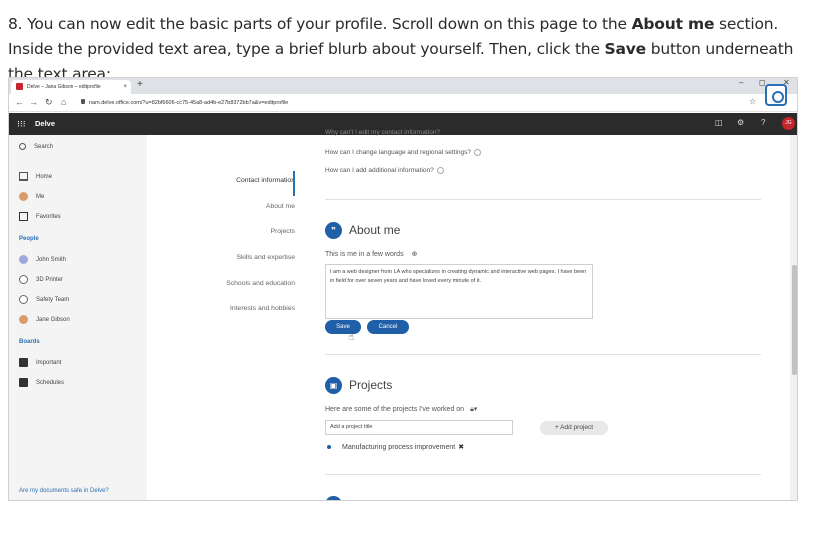 This screenshot has width=829, height=559. Describe the element at coordinates (50, 383) in the screenshot. I see `board-label: Schedules` at that location.